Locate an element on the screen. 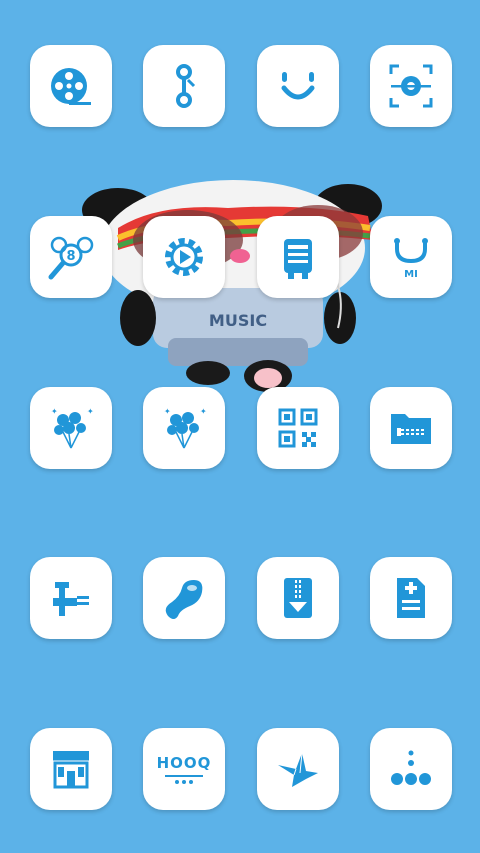  origami-bird-icon is located at coordinates (298, 769).